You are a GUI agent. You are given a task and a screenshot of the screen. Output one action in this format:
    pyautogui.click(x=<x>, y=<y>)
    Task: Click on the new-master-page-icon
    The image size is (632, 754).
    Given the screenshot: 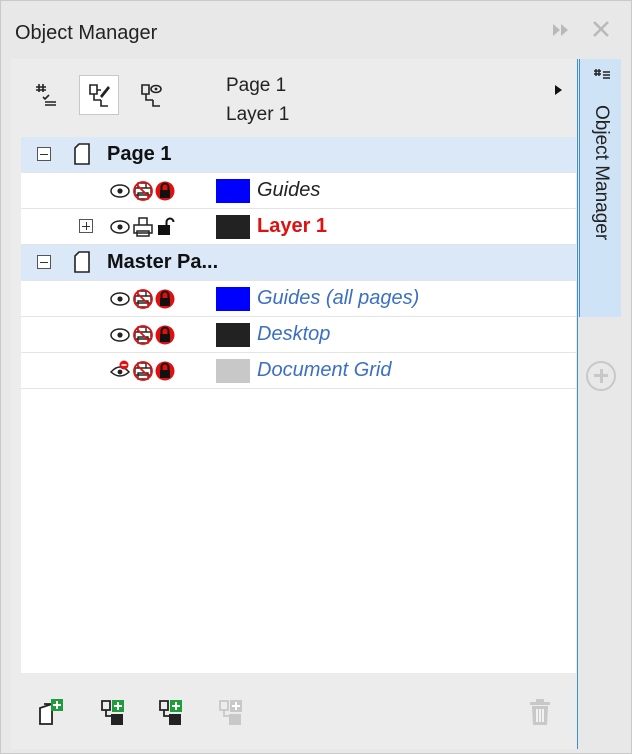 What is the action you would take?
    pyautogui.click(x=51, y=712)
    